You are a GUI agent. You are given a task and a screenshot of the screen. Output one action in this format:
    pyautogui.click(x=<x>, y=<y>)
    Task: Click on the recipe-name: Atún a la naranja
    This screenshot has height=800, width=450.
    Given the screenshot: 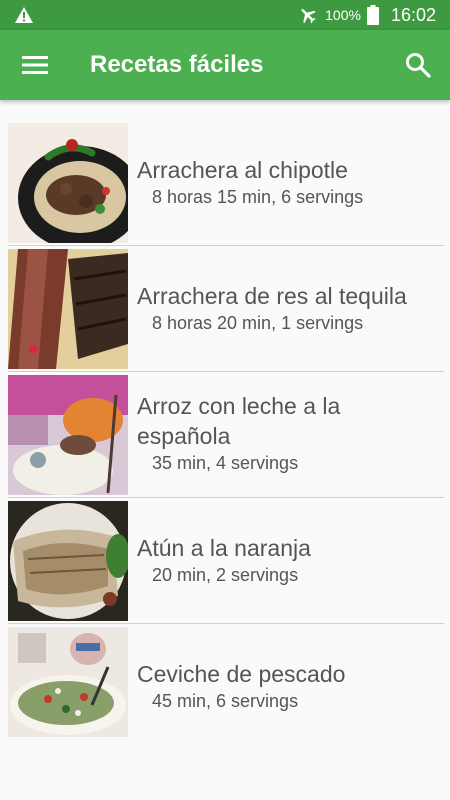 What is the action you would take?
    pyautogui.click(x=224, y=548)
    